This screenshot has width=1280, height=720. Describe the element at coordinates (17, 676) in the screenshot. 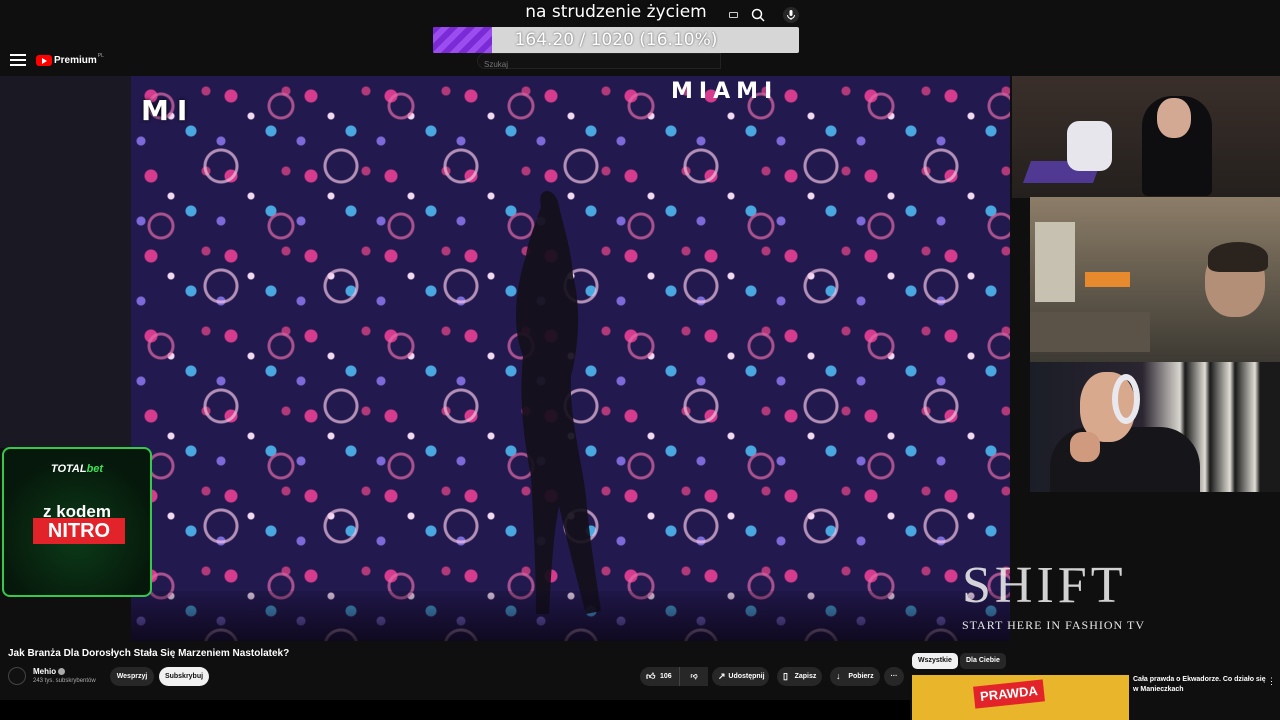

I see `channel-avatar` at that location.